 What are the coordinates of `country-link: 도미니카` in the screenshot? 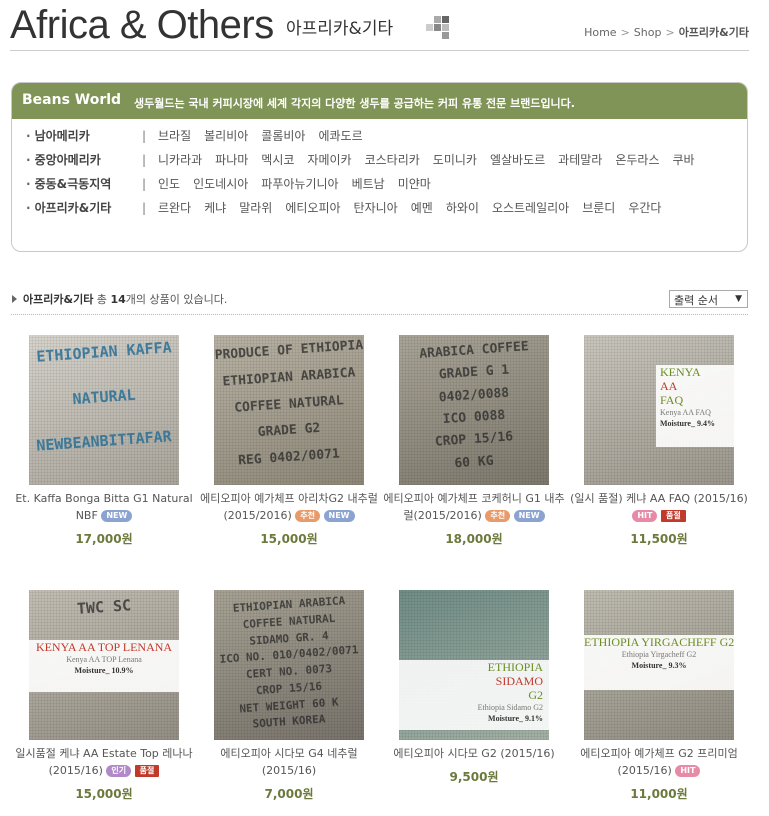 It's located at (455, 160).